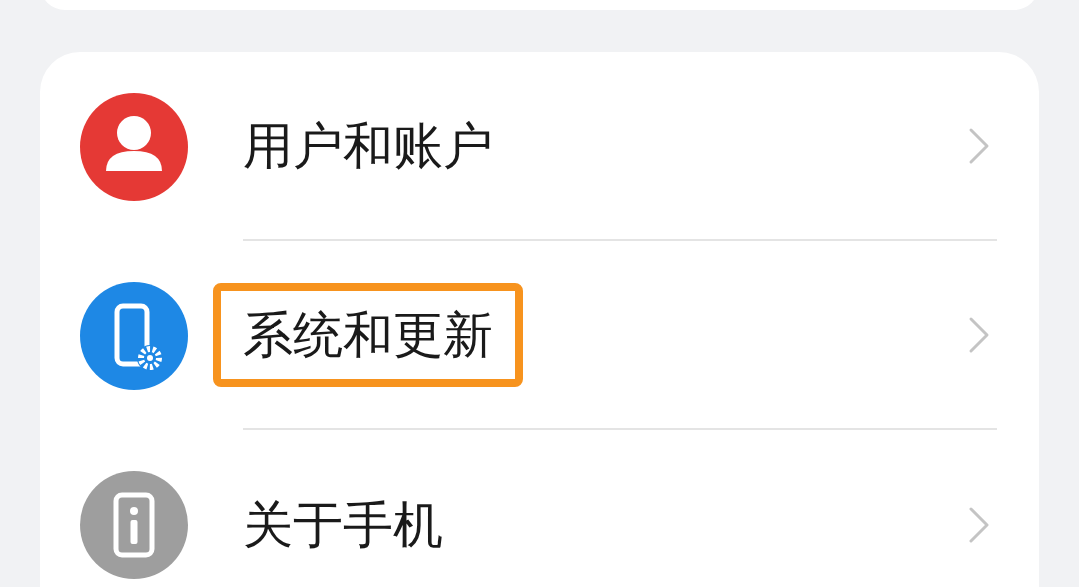  What do you see at coordinates (368, 334) in the screenshot?
I see `settings-item: 系统和更新` at bounding box center [368, 334].